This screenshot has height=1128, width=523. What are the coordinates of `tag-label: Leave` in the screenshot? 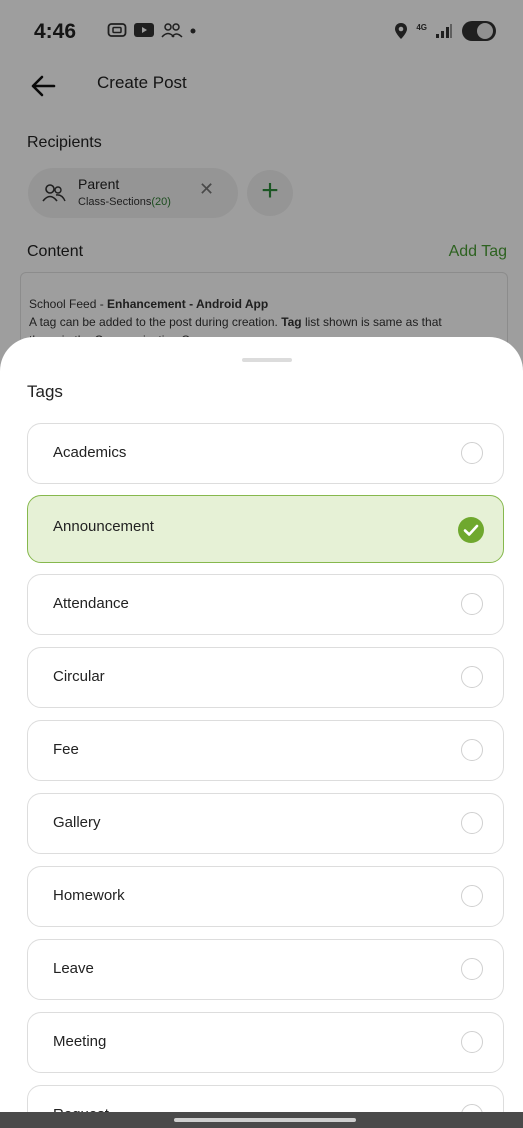 It's located at (73, 968).